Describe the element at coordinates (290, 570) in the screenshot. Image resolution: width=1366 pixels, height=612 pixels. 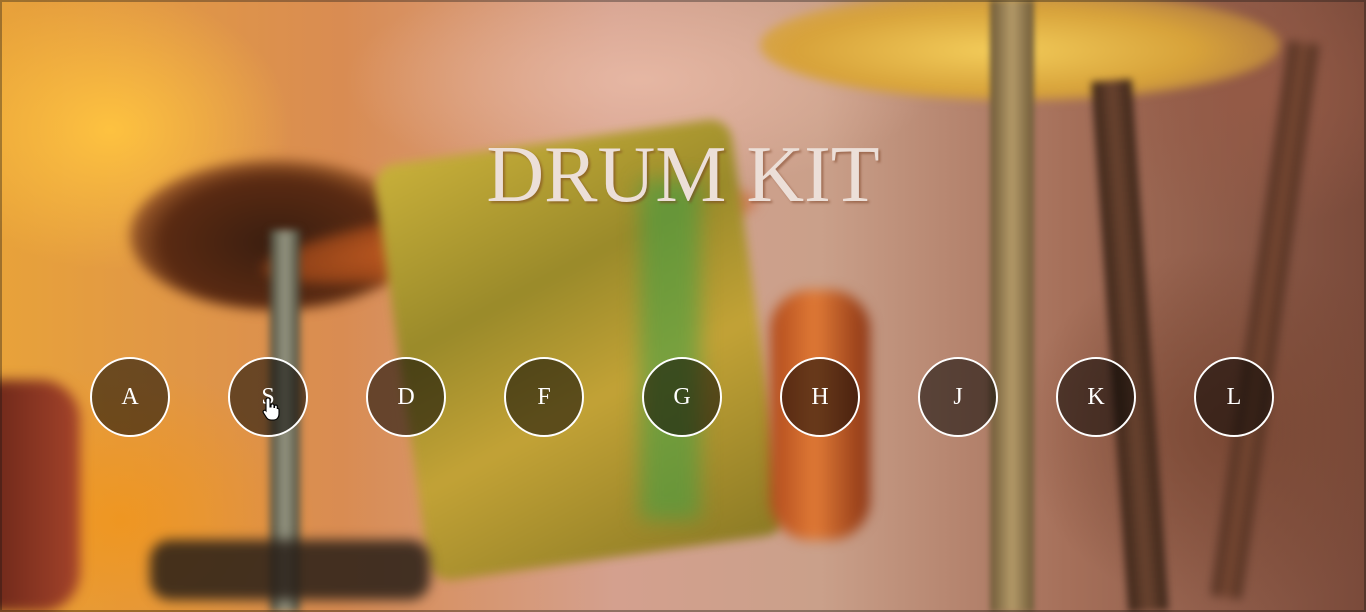
I see `pedal-shape` at that location.